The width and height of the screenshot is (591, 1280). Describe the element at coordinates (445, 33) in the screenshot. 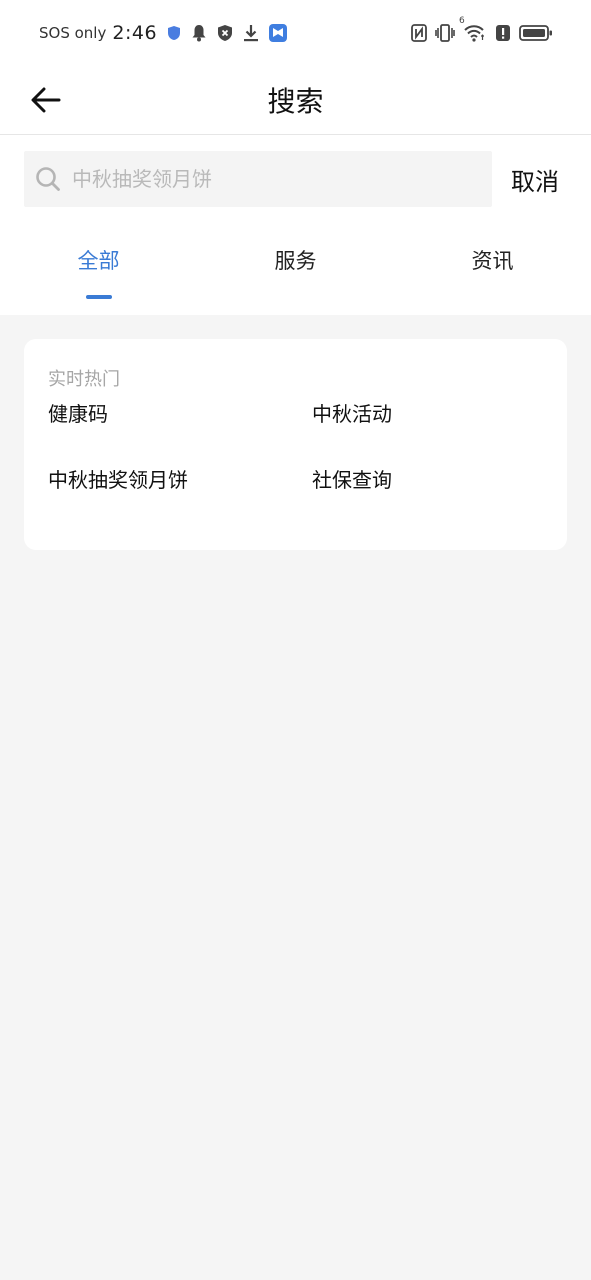

I see `vibrate-icon` at that location.